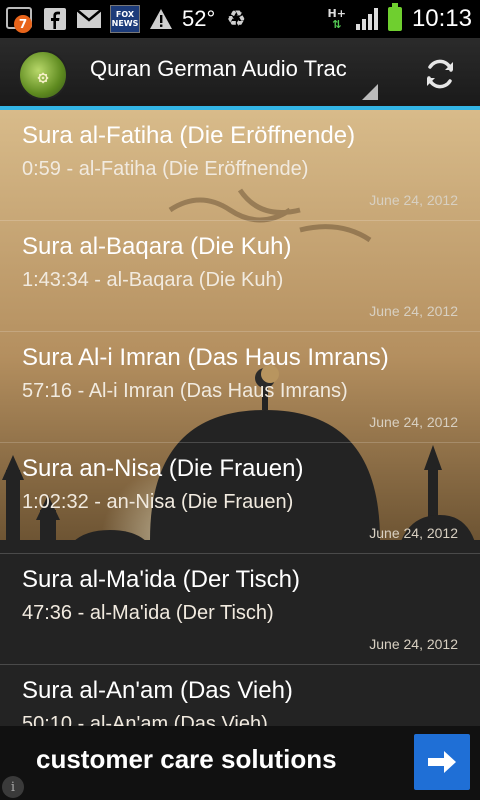 This screenshot has height=800, width=480. What do you see at coordinates (218, 69) in the screenshot?
I see `app-title-spinner: Quran German Audio Tracks` at bounding box center [218, 69].